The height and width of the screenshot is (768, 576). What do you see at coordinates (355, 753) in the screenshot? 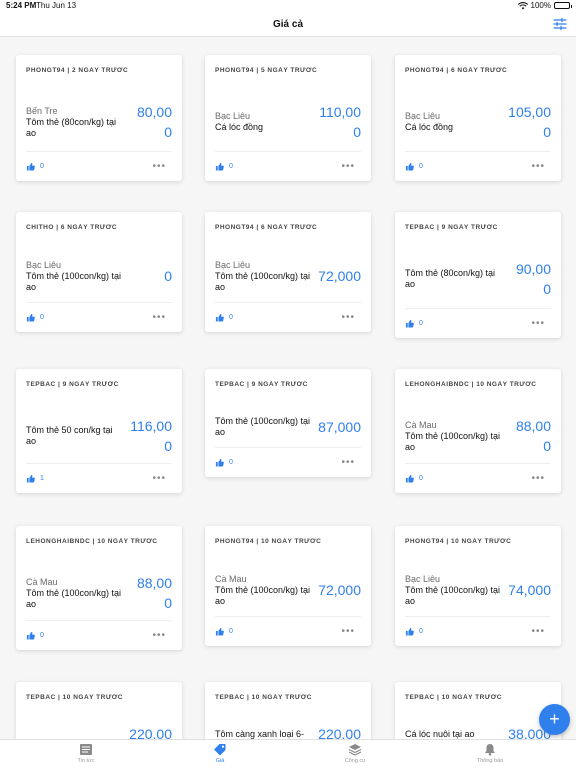
I see `tab-tools: Công cụ` at bounding box center [355, 753].